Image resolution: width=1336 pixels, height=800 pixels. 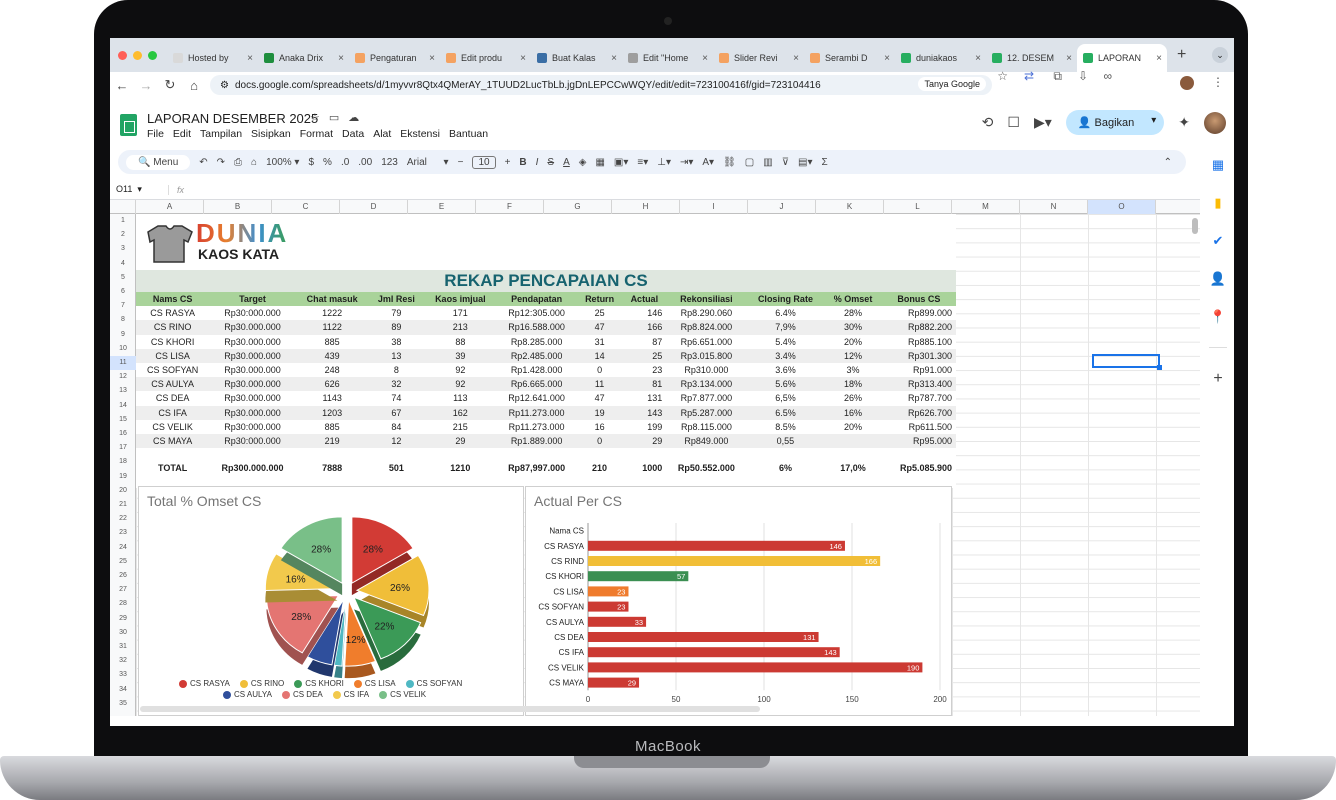 What do you see at coordinates (1187, 83) in the screenshot?
I see `profile-avatar` at bounding box center [1187, 83].